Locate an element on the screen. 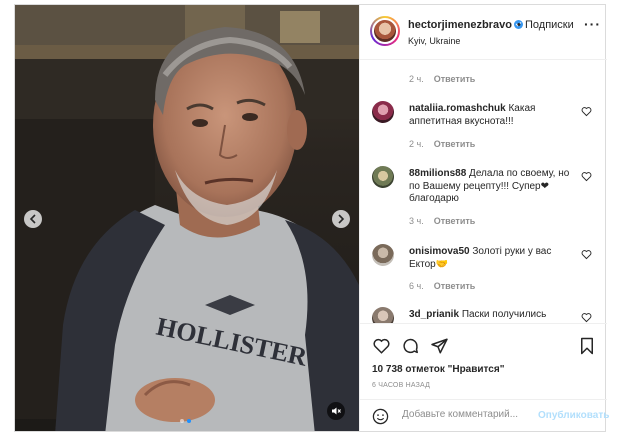  heart-icon is located at coordinates (381, 346).